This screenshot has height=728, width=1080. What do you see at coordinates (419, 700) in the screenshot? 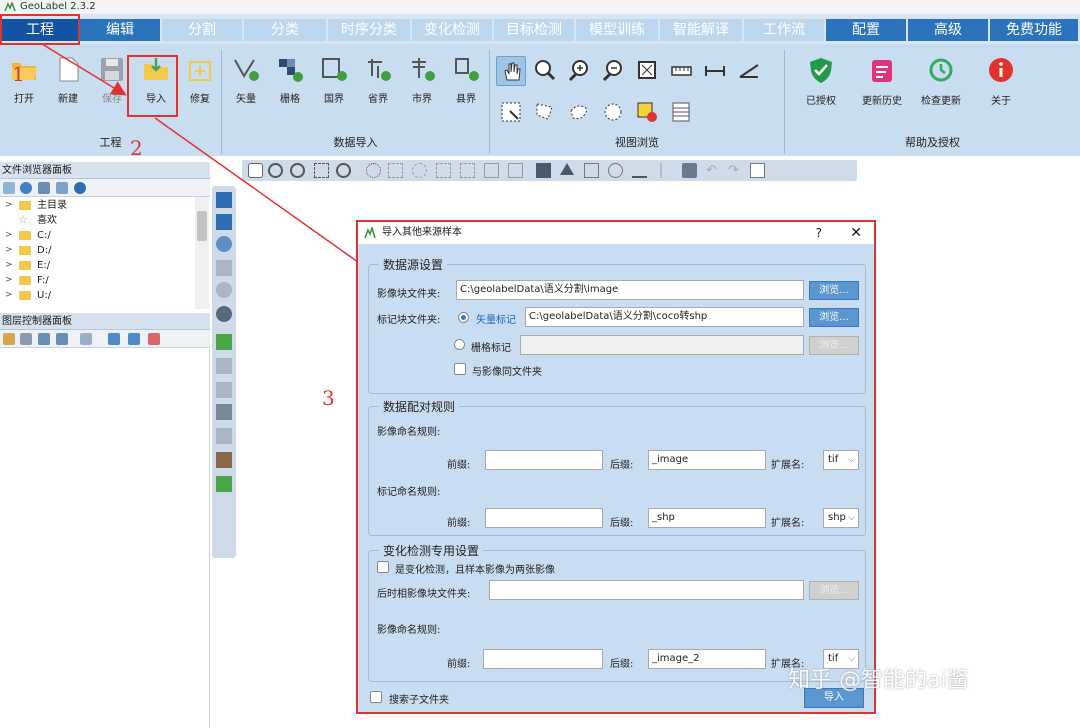
I see `search-subfolders-label: 搜索子文件夹` at bounding box center [419, 700].